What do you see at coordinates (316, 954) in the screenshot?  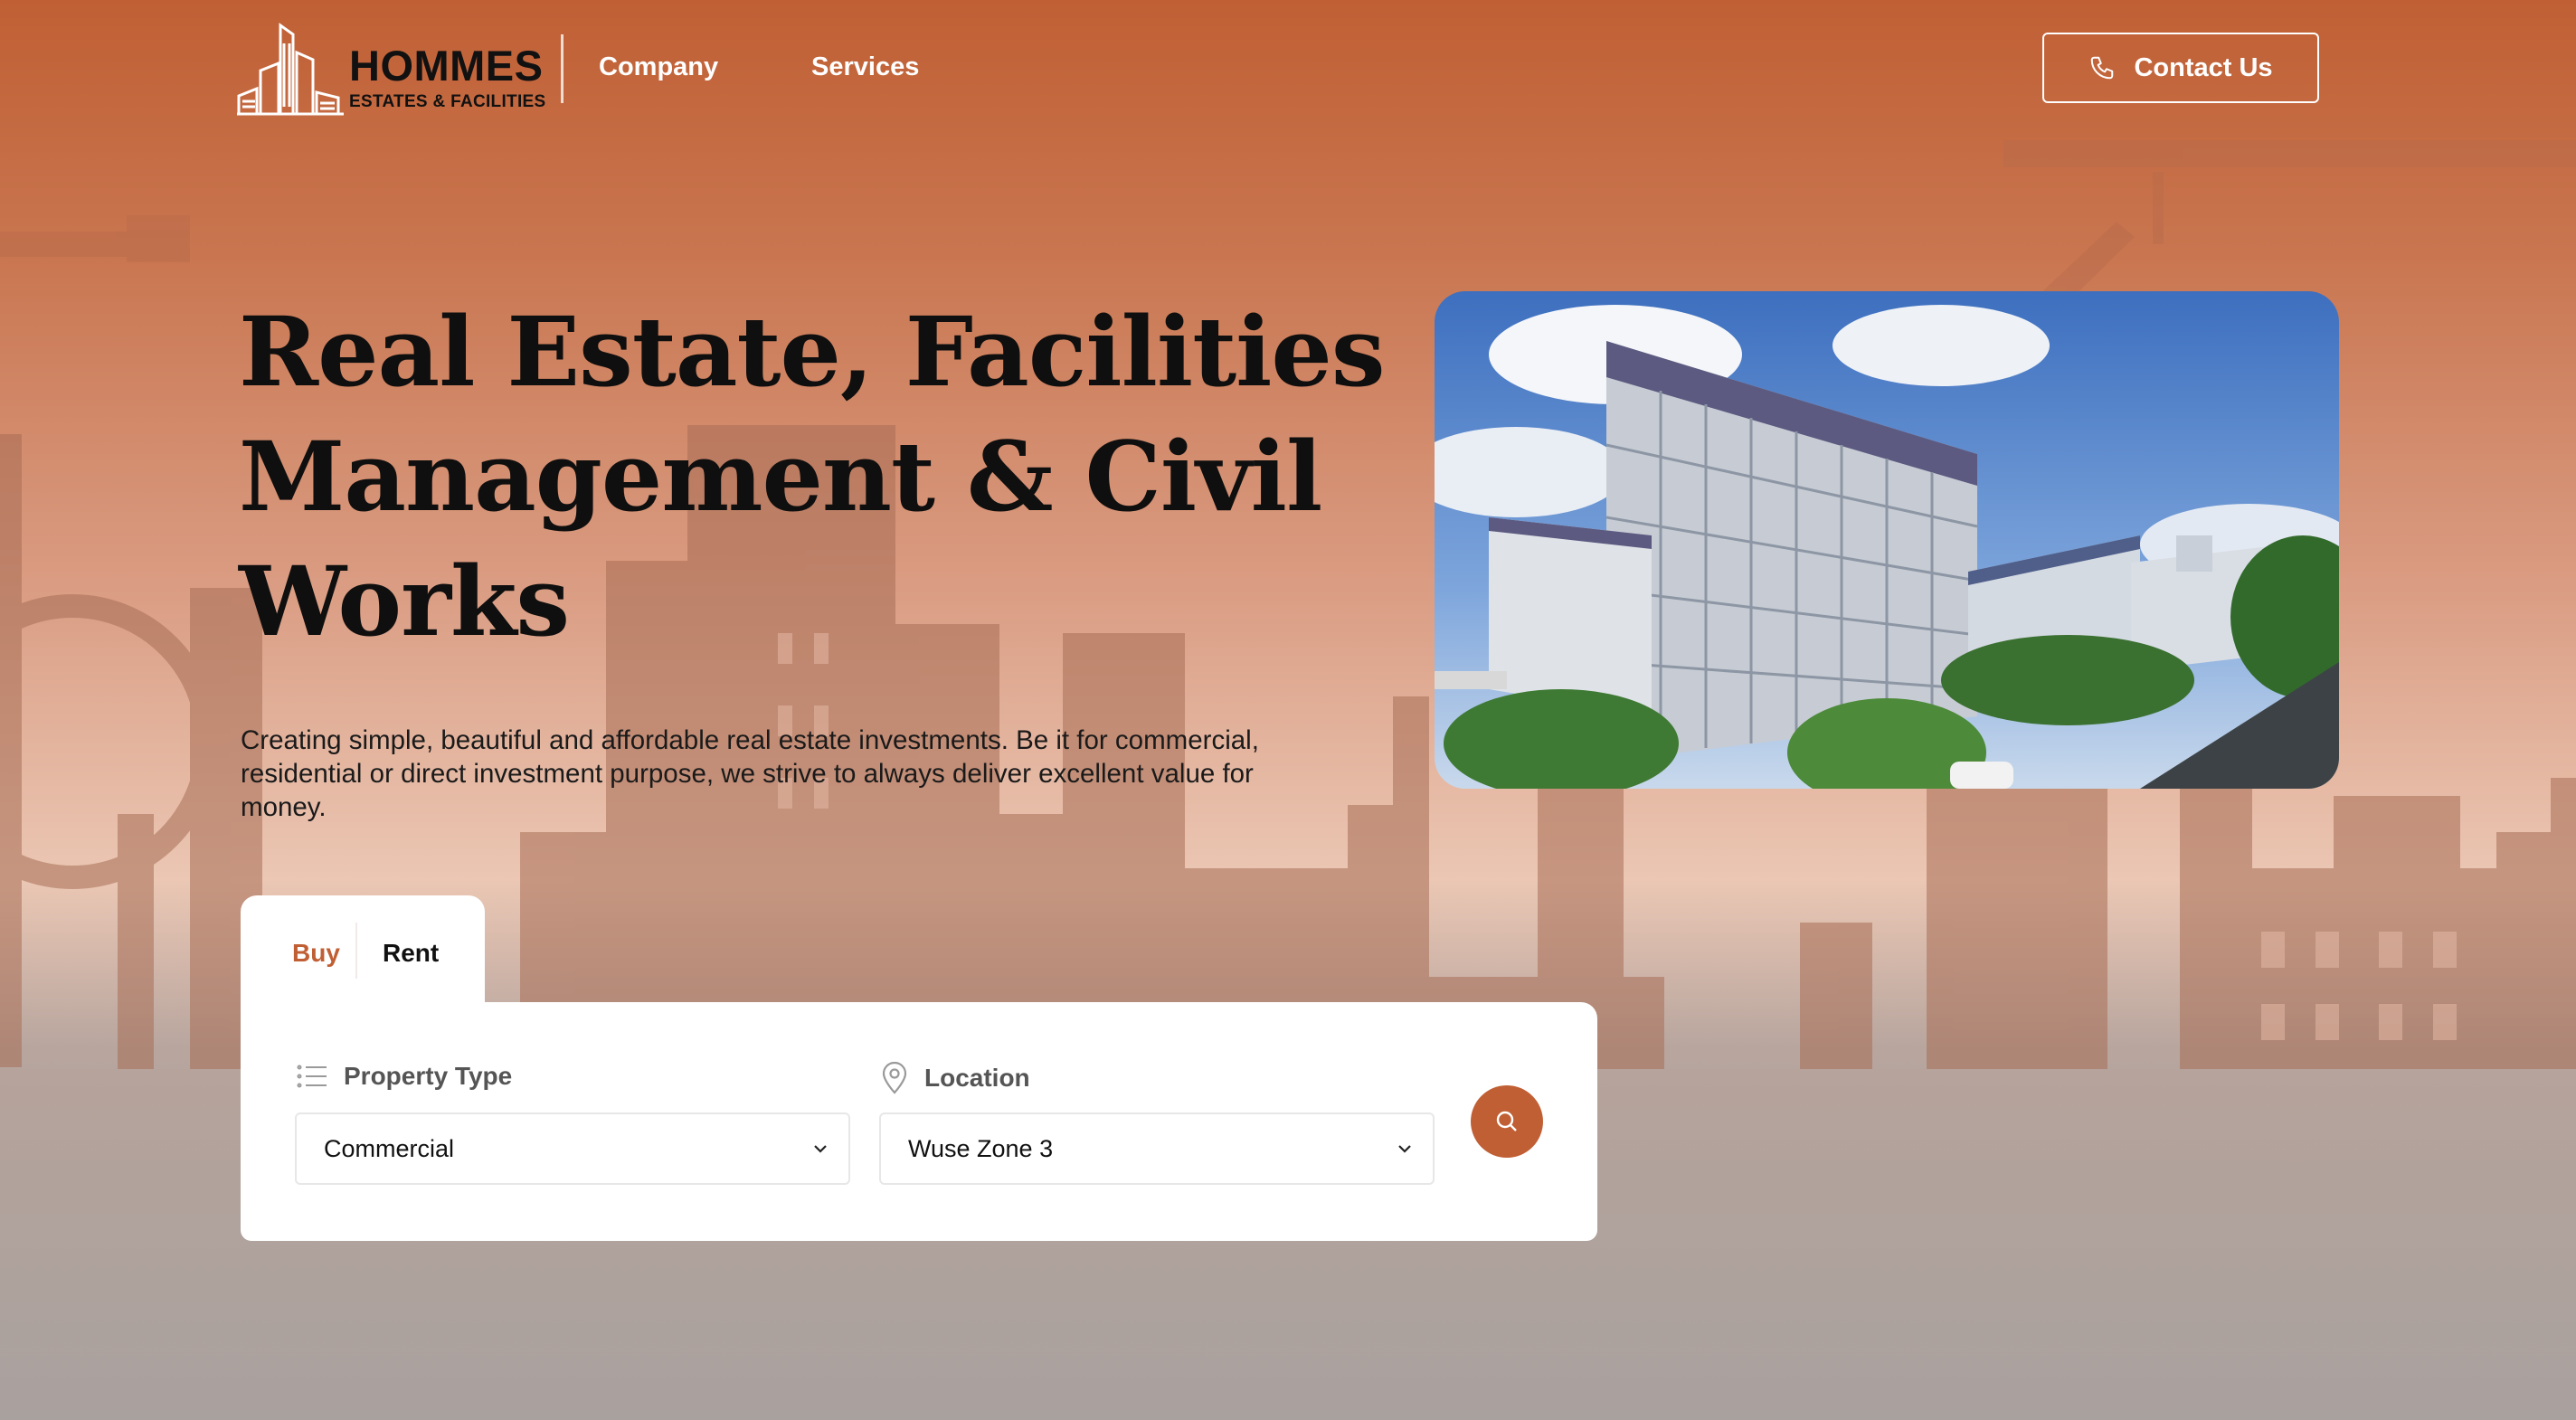 I see `tab-buy: Buy` at bounding box center [316, 954].